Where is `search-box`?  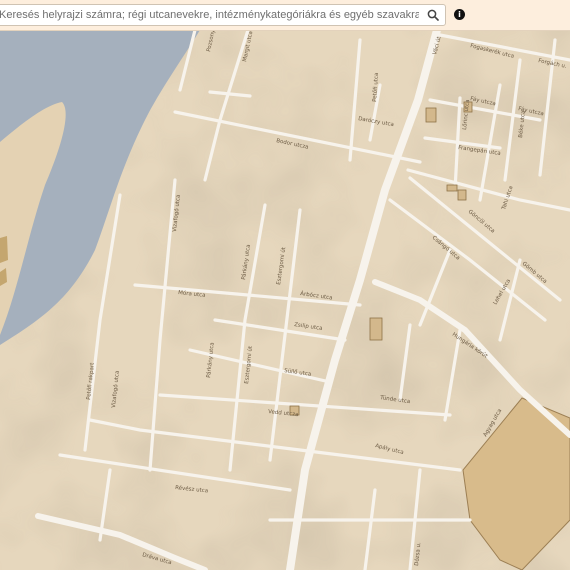
search-box is located at coordinates (223, 15).